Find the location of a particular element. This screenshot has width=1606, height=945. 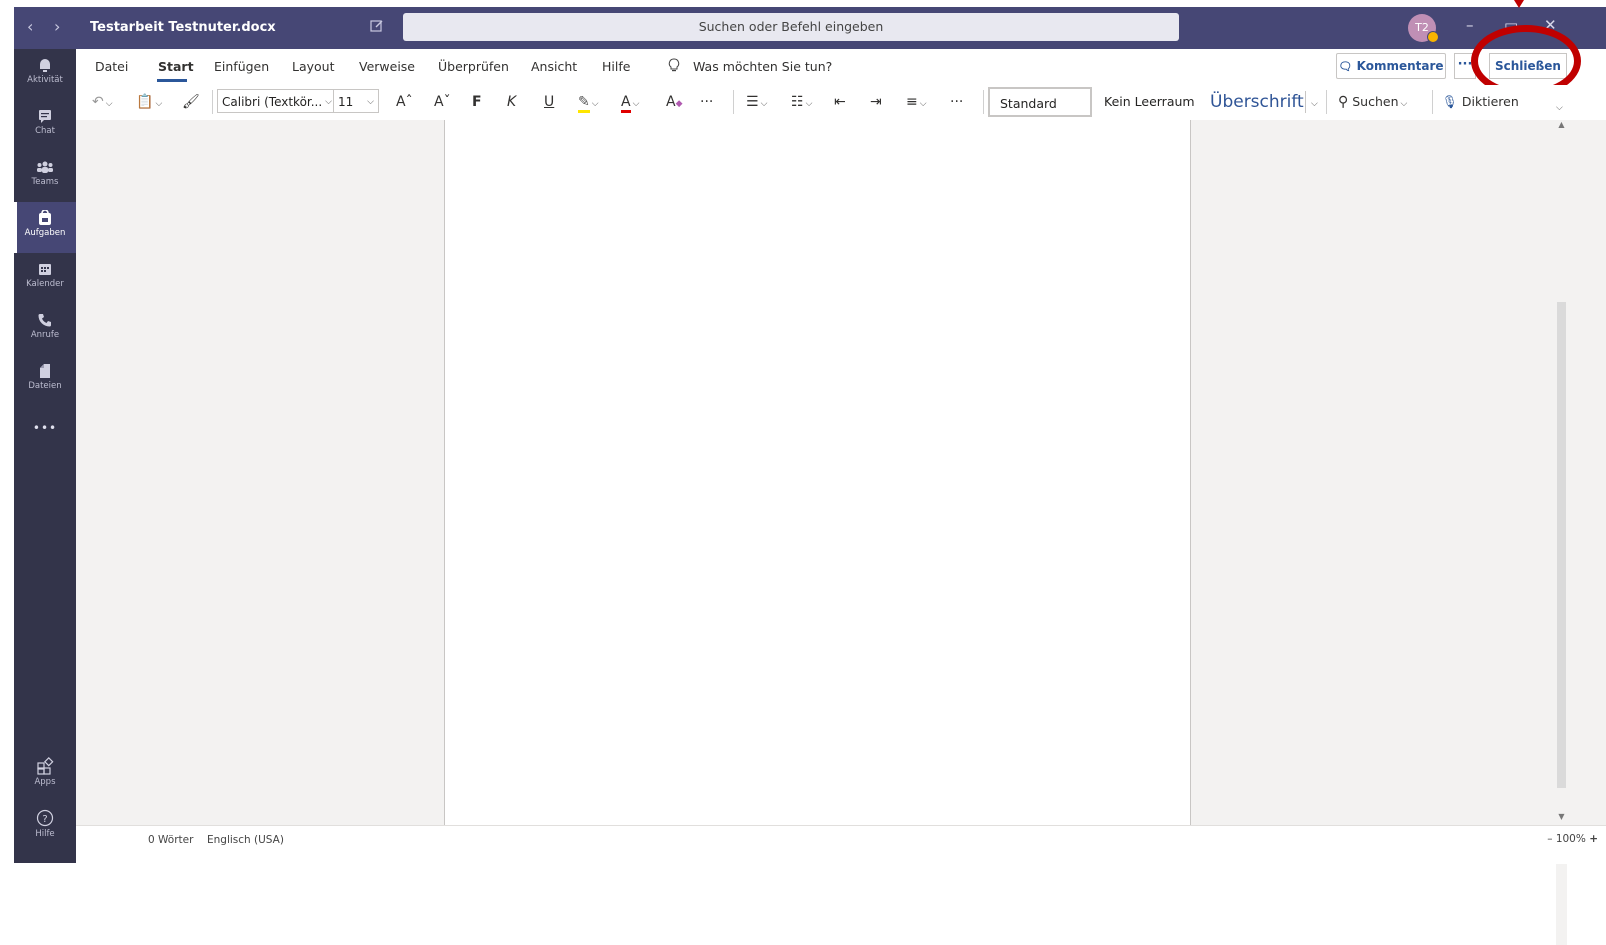

tab-layout: Layout is located at coordinates (313, 66).